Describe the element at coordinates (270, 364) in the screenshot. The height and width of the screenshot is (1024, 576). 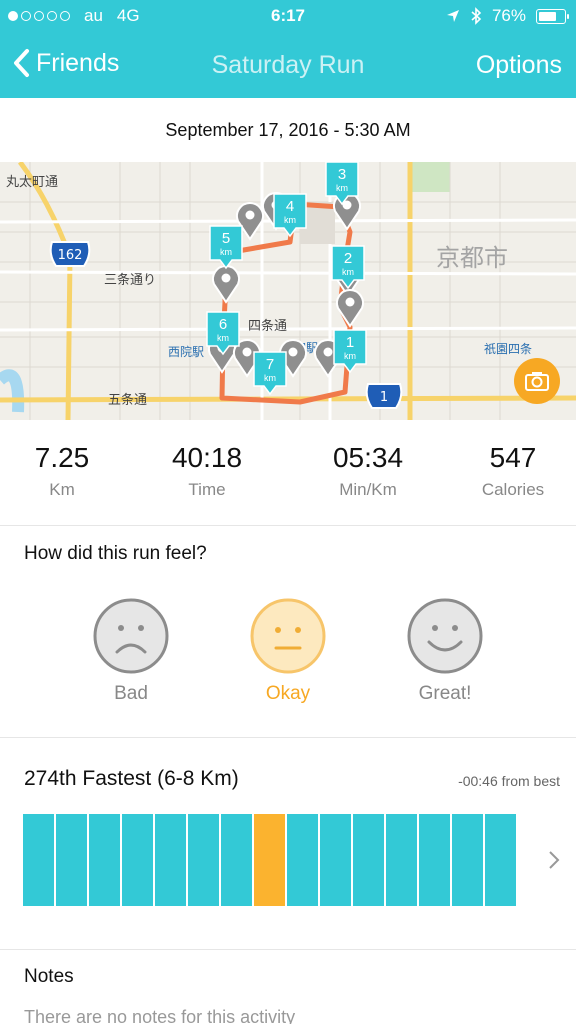
I see `km-marker-number: 7` at that location.